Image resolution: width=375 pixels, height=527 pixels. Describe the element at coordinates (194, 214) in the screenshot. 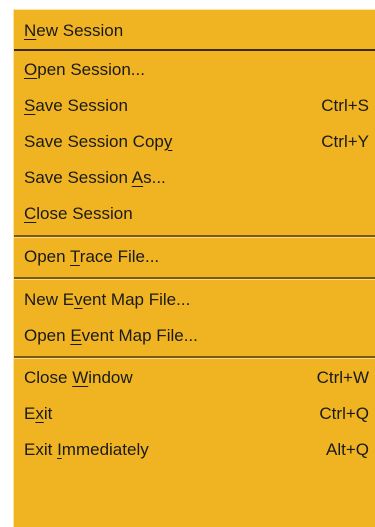

I see `menu-item-close-session: Close Session` at that location.